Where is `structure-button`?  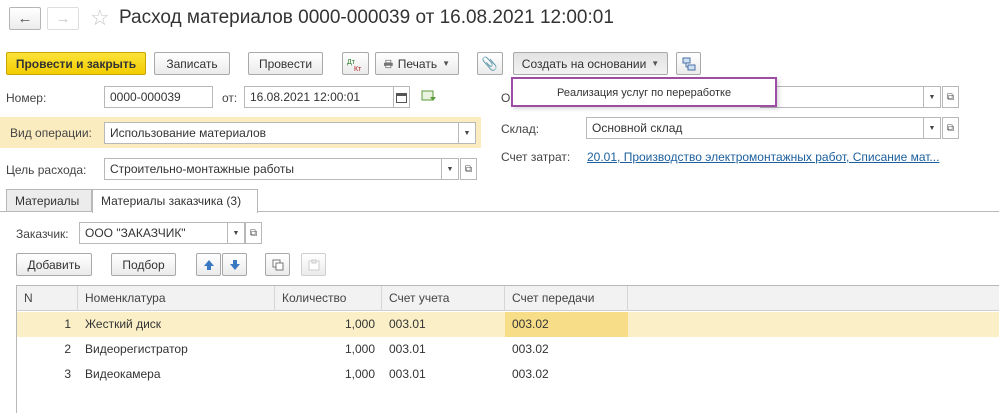 structure-button is located at coordinates (688, 63).